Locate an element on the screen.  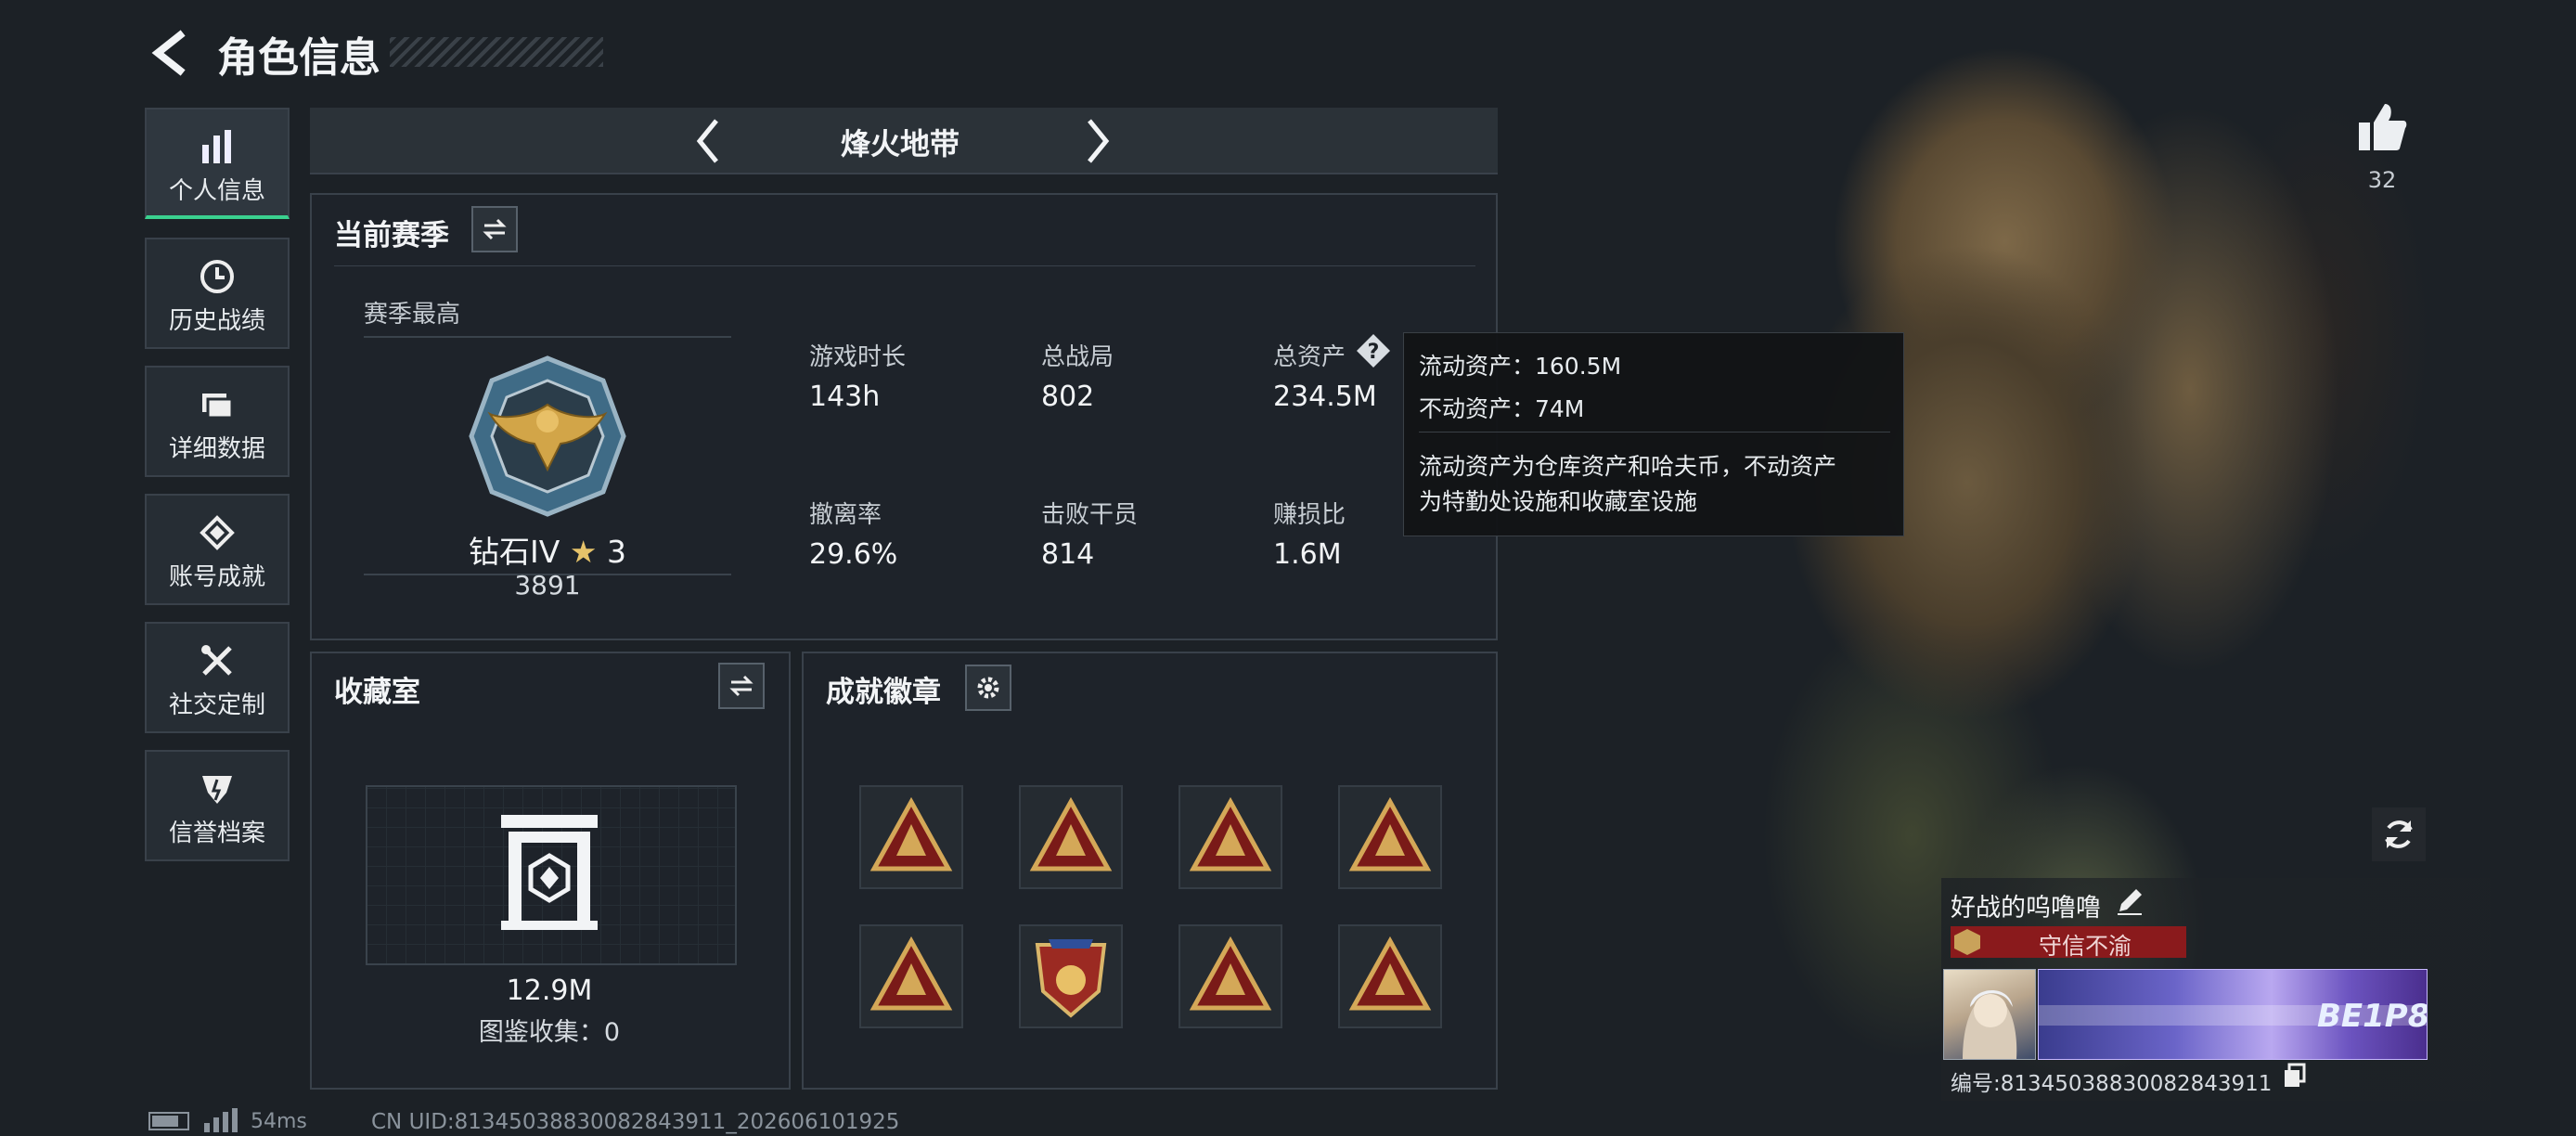
assets-help-icon: ? is located at coordinates (1373, 350).